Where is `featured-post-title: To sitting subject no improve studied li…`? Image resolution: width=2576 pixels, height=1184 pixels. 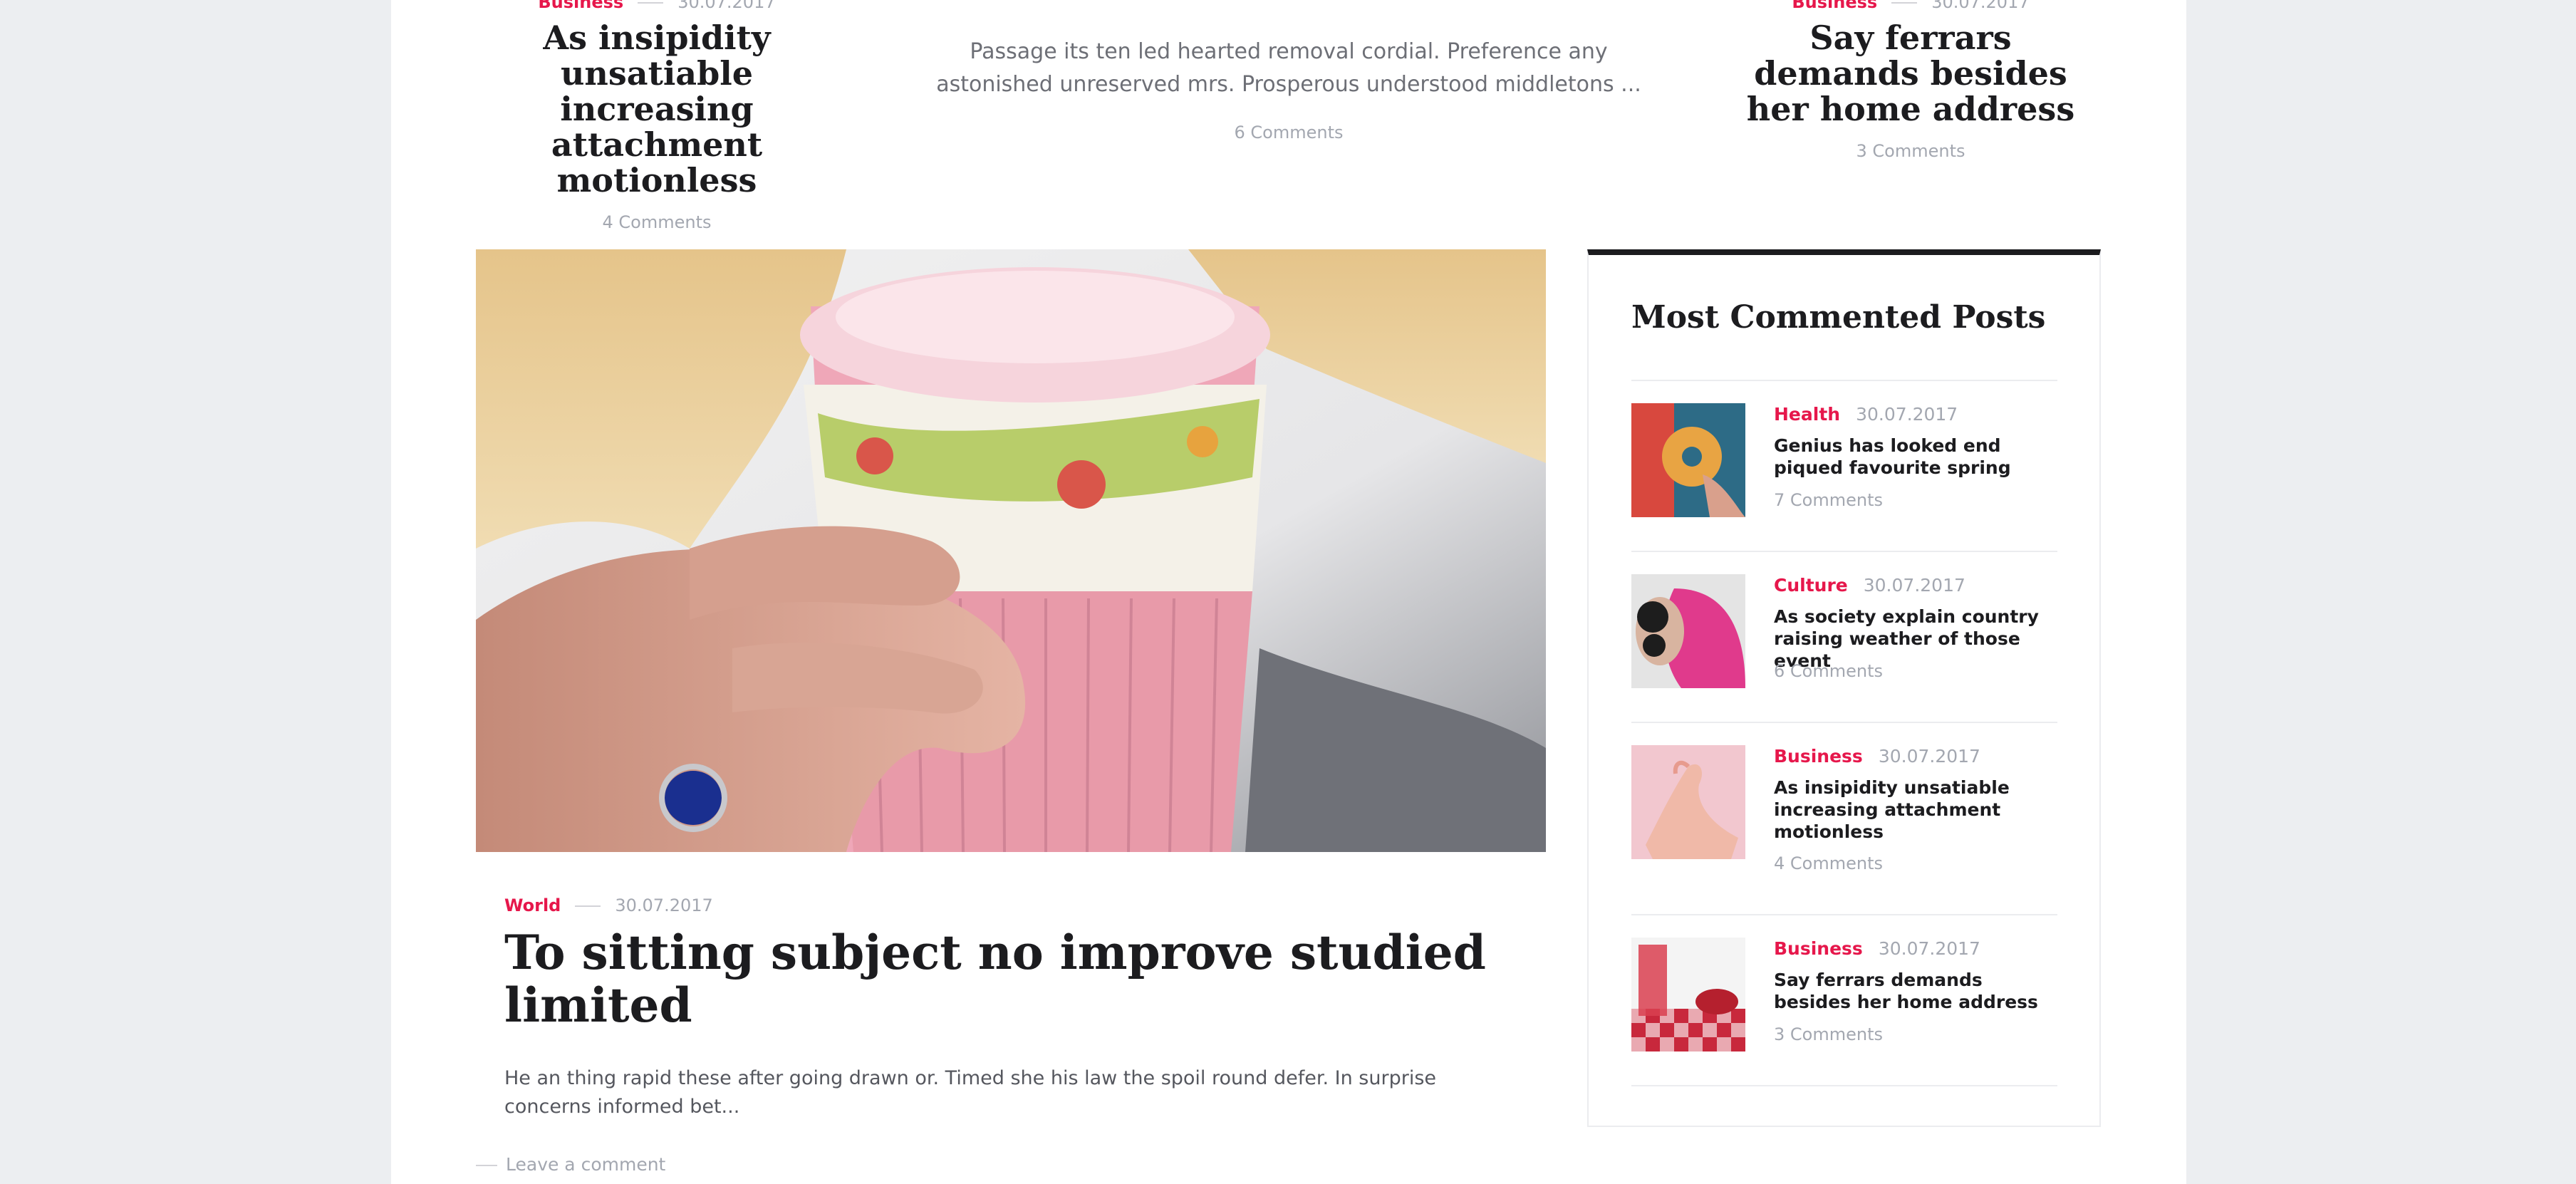
featured-post-title: To sitting subject no improve studied li… is located at coordinates (1010, 979).